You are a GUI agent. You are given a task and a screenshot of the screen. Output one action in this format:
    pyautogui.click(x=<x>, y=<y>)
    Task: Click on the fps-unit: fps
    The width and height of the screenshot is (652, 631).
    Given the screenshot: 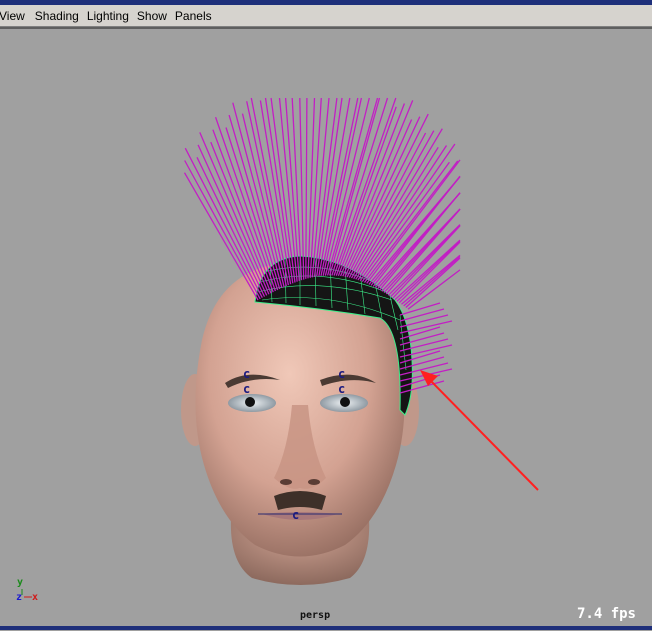 What is the action you would take?
    pyautogui.click(x=623, y=614)
    